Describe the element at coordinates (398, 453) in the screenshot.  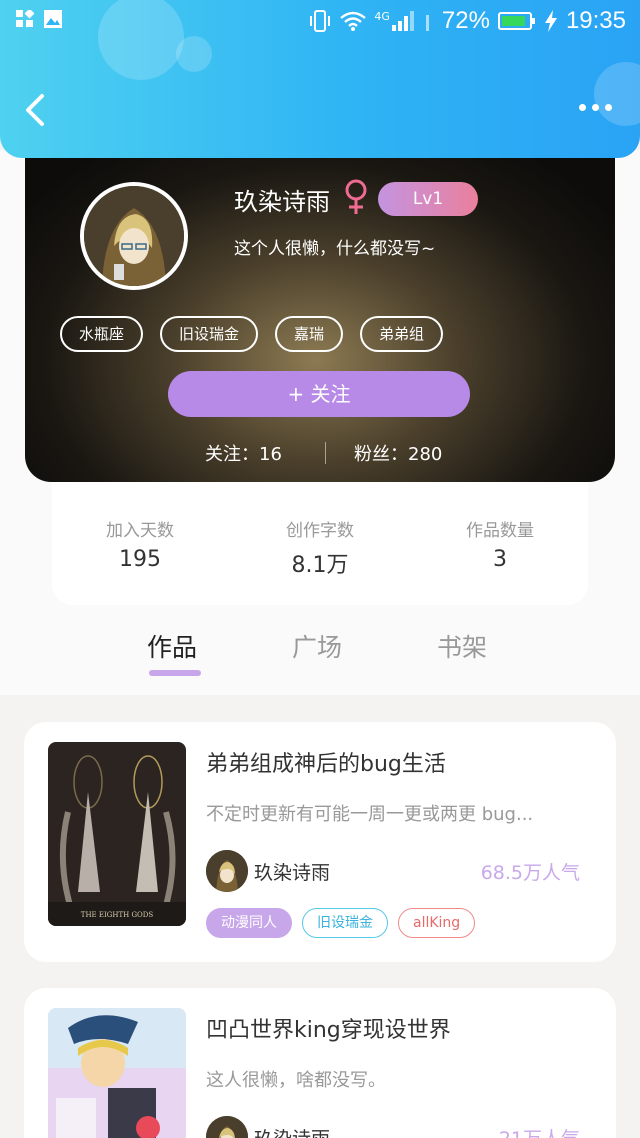
I see `fans-count: 粉丝：280` at that location.